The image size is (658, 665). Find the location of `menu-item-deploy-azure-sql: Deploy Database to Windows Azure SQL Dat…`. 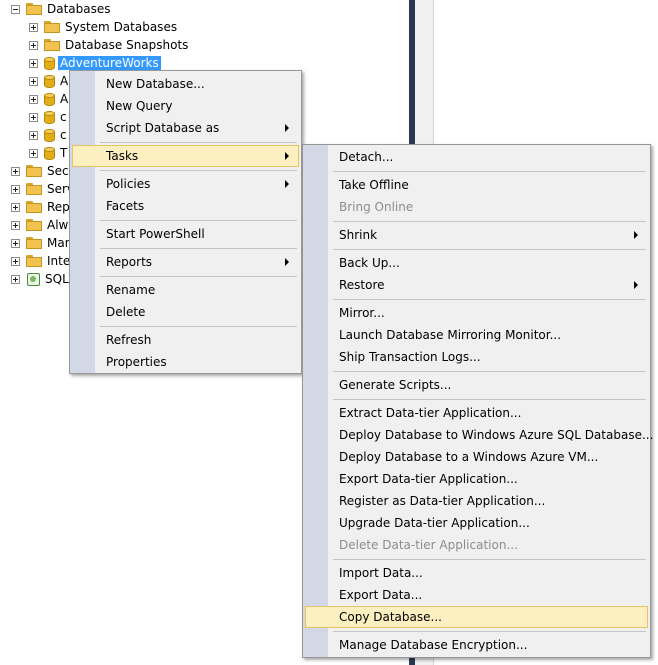

menu-item-deploy-azure-sql: Deploy Database to Windows Azure SQL Dat… is located at coordinates (479, 435).